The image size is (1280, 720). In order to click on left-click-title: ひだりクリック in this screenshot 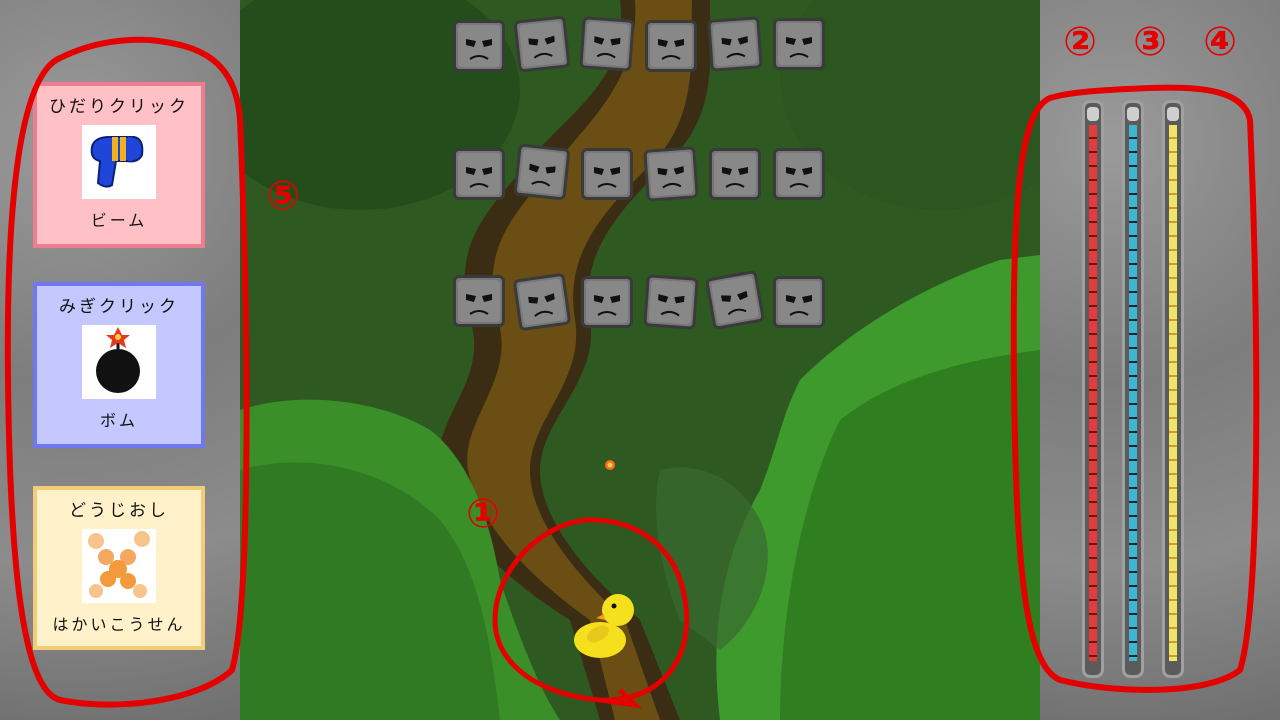, I will do `click(119, 107)`.